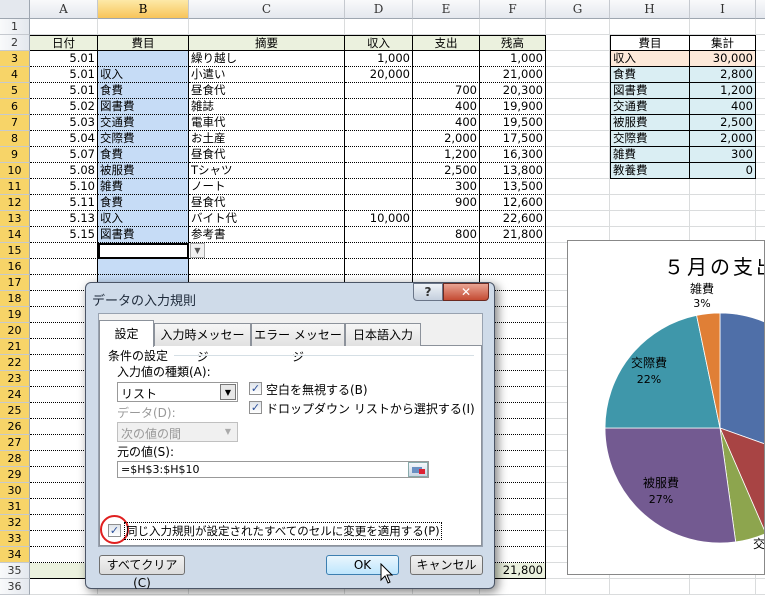  I want to click on cell-E3, so click(446, 59).